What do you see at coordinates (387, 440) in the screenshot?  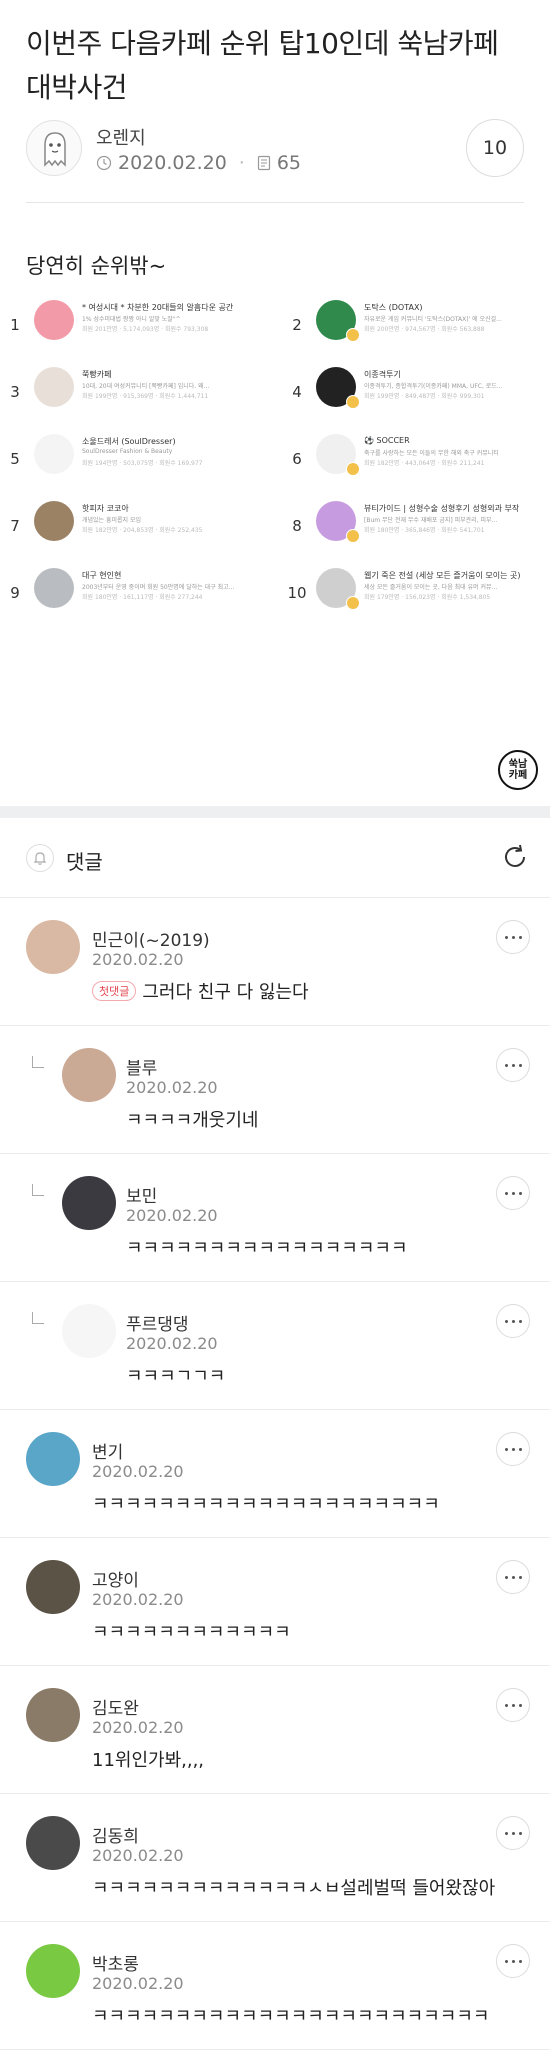 I see `cafe-name: ⚽ SOCCER` at bounding box center [387, 440].